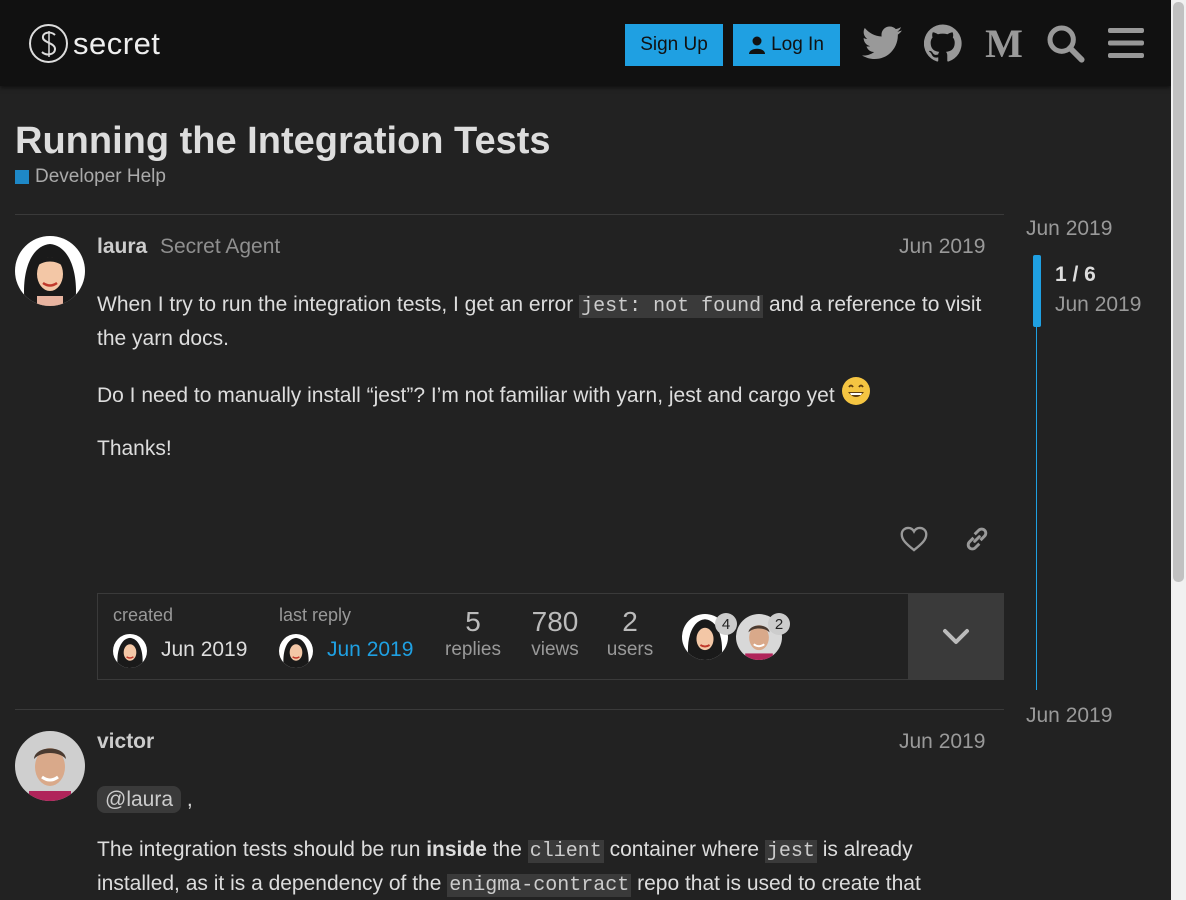 The width and height of the screenshot is (1186, 900). I want to click on participant-post-count-badge: 2, so click(779, 624).